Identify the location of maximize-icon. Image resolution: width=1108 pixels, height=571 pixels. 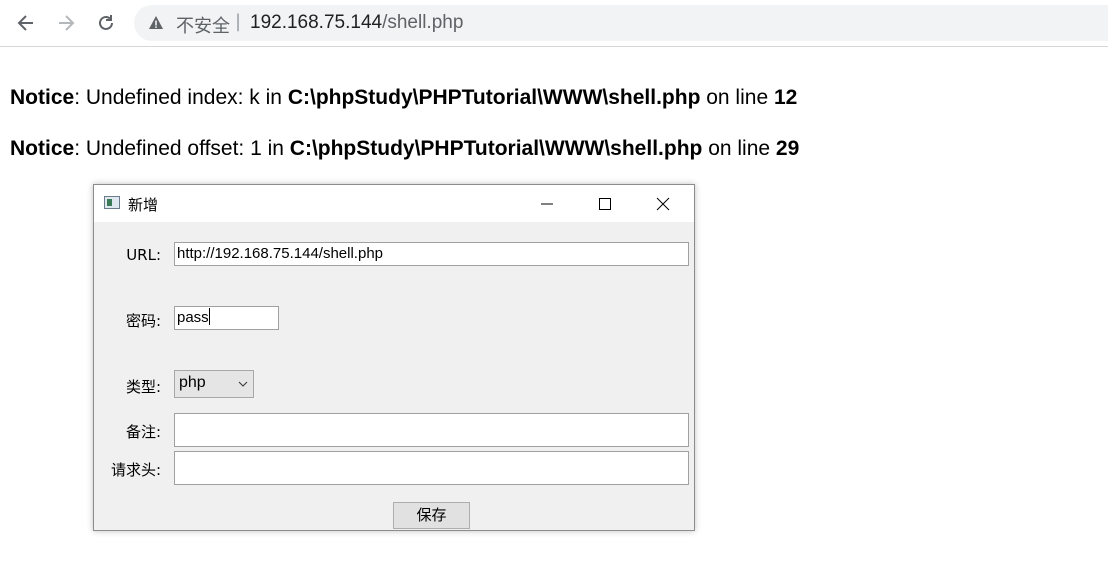
(605, 203).